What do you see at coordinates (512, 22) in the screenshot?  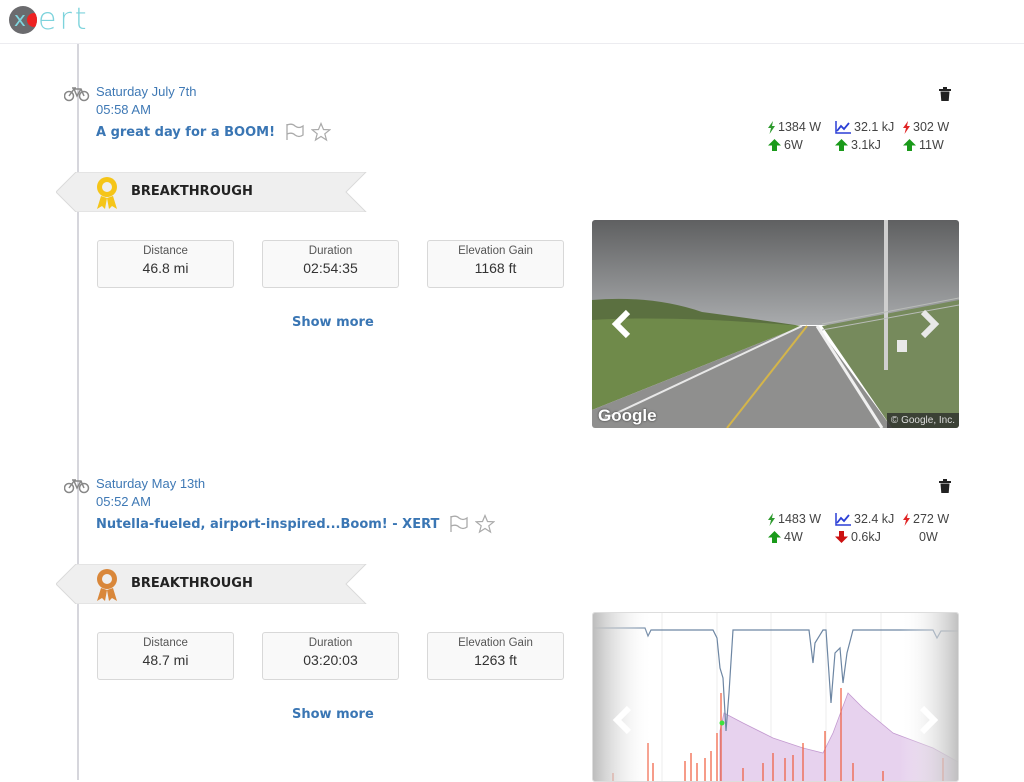 I see `top-bar: x ert` at bounding box center [512, 22].